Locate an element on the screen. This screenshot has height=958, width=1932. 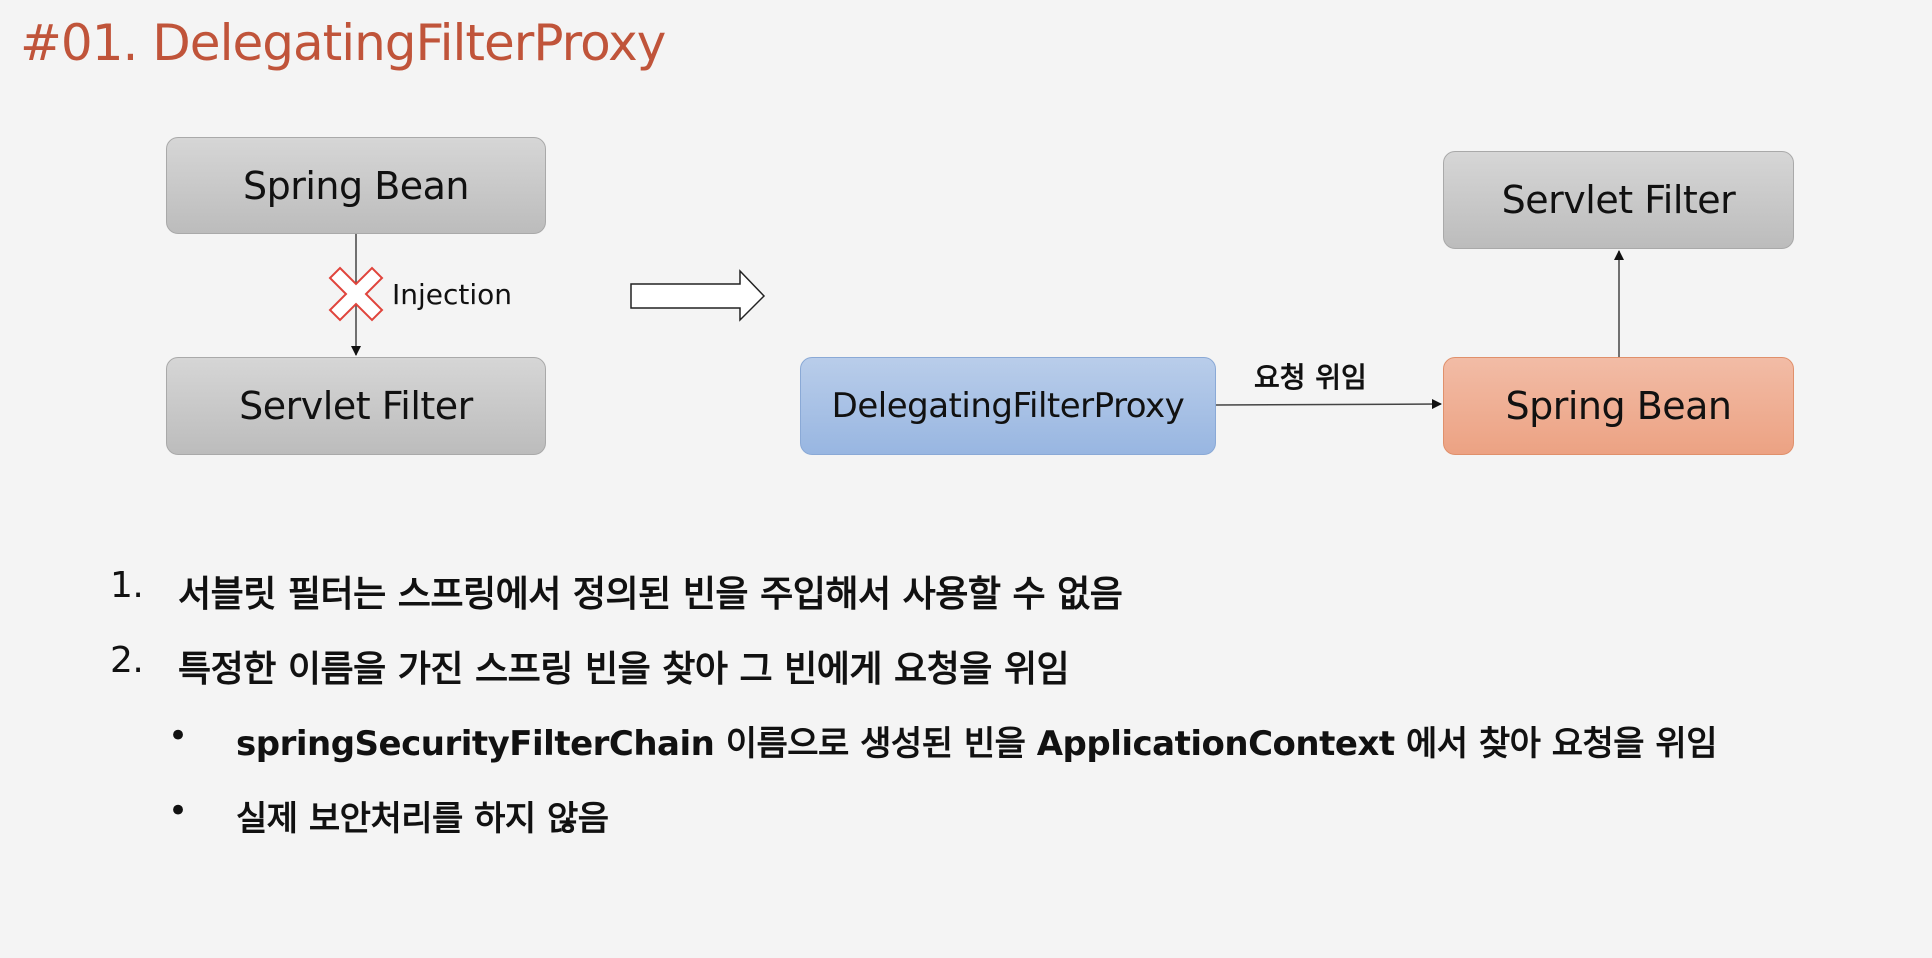
list-text: 특정한 이름을 가진 스프링 빈을 찾아 그 빈에게 요청을 위임 is located at coordinates (624, 669).